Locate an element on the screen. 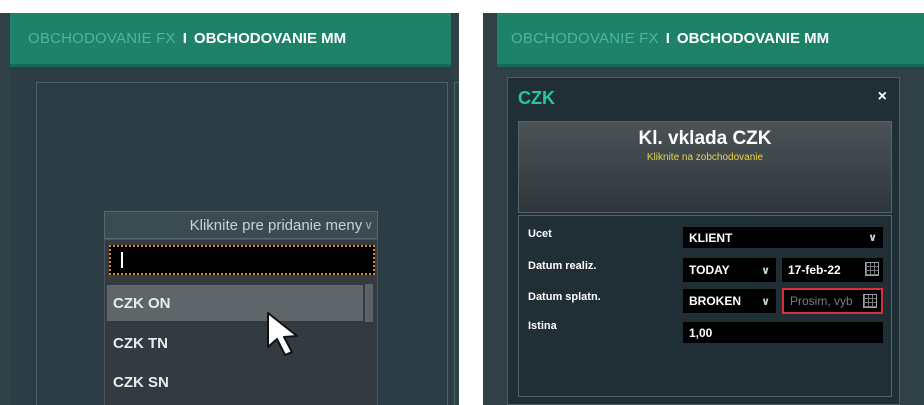  value-date-tenor-select: TODAY ∨ is located at coordinates (729, 270).